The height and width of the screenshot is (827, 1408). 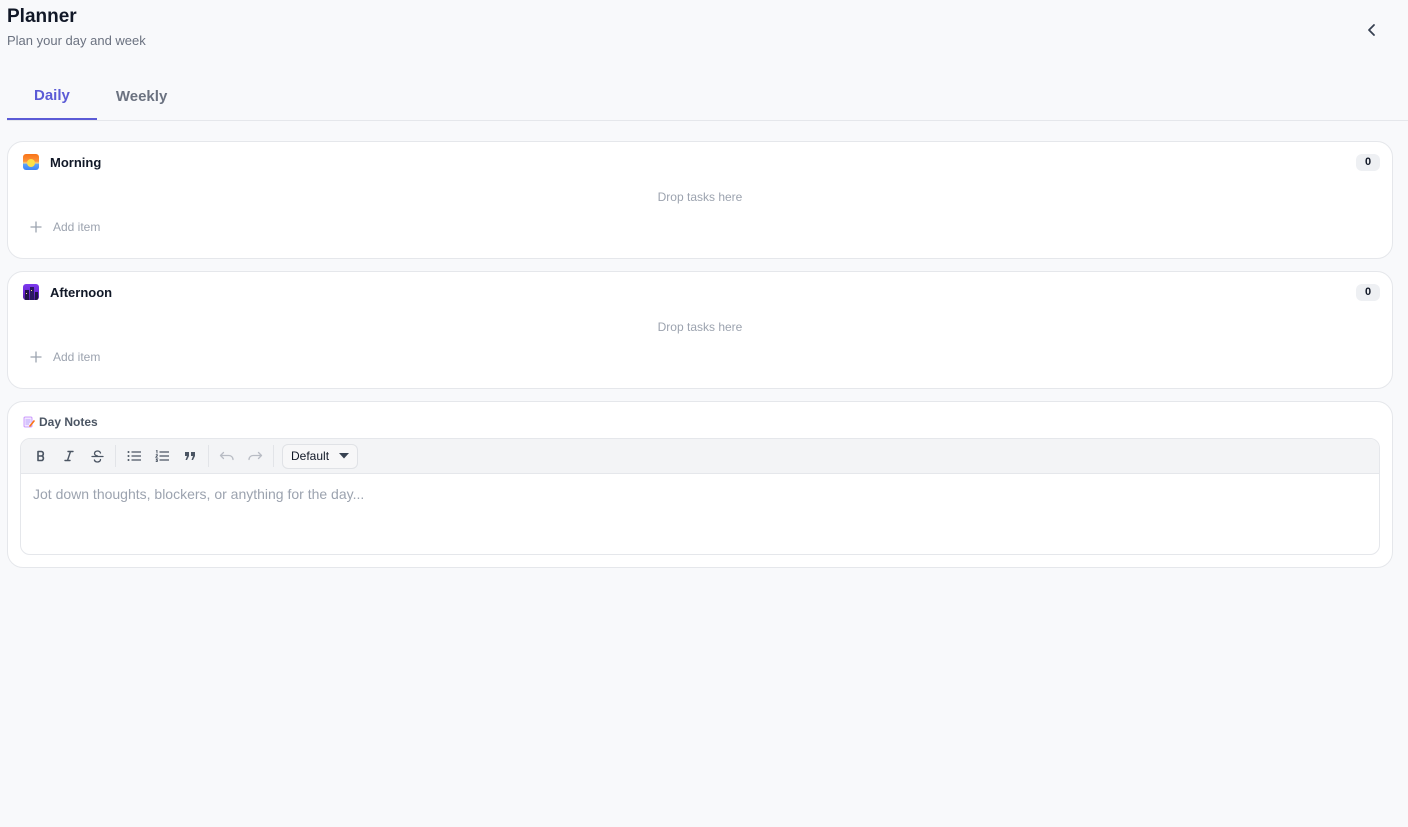 I want to click on text-style-value: Default, so click(x=310, y=456).